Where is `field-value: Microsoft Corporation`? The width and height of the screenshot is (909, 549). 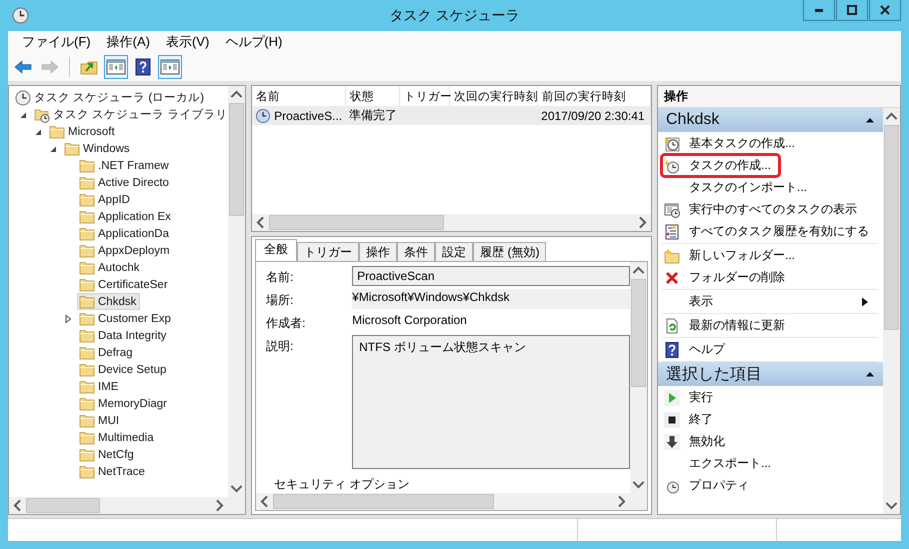 field-value: Microsoft Corporation is located at coordinates (410, 320).